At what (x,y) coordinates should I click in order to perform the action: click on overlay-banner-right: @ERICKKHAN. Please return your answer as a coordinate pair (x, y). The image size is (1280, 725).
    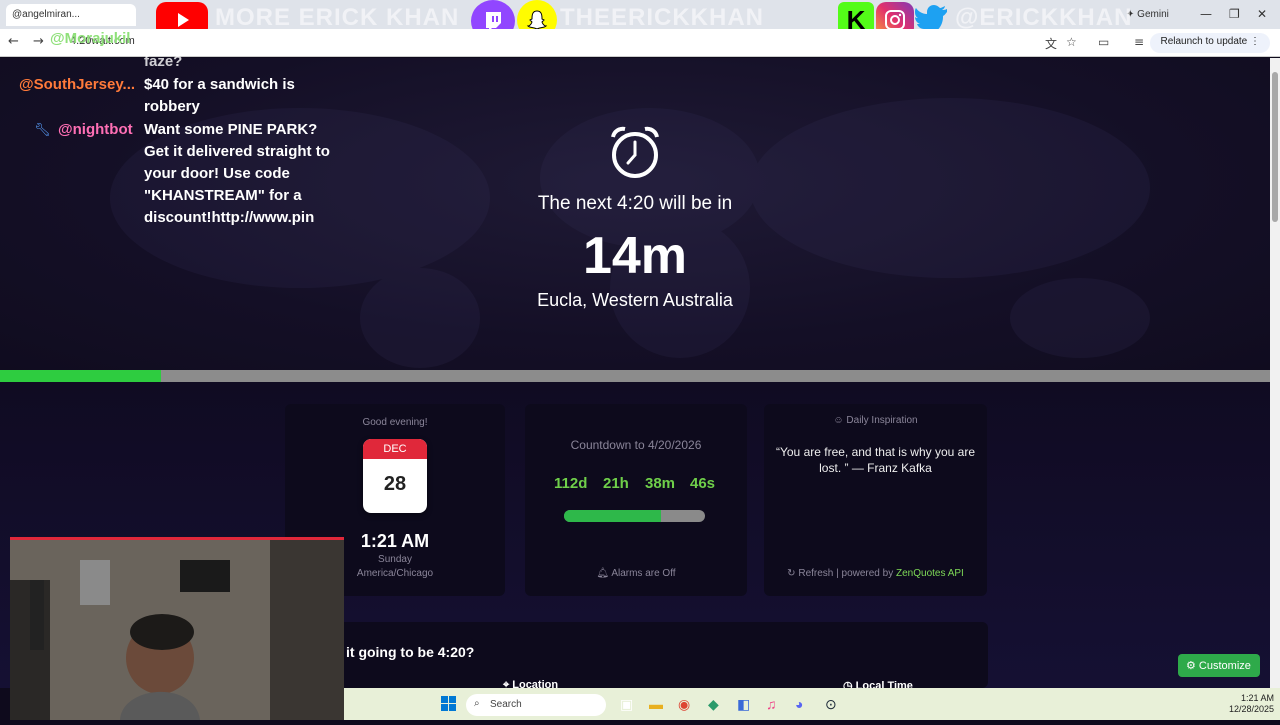
    Looking at the image, I should click on (1044, 17).